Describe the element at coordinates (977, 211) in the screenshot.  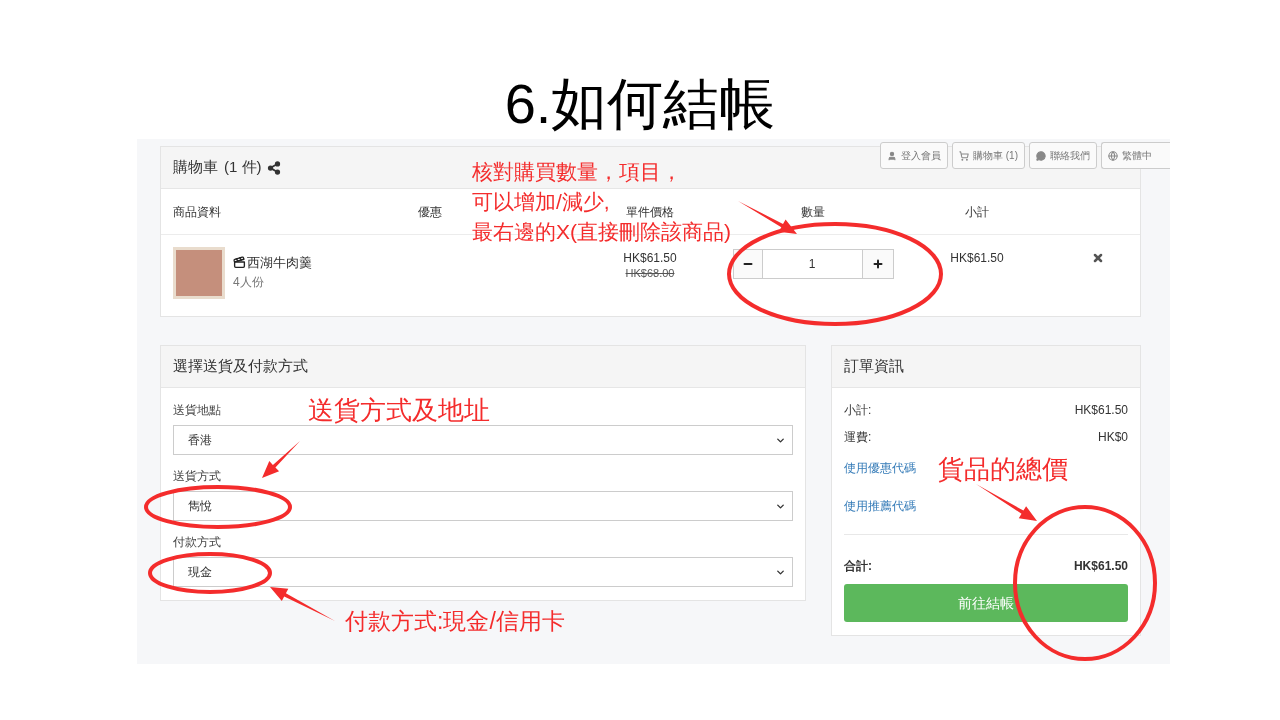
I see `column-header: 小計` at that location.